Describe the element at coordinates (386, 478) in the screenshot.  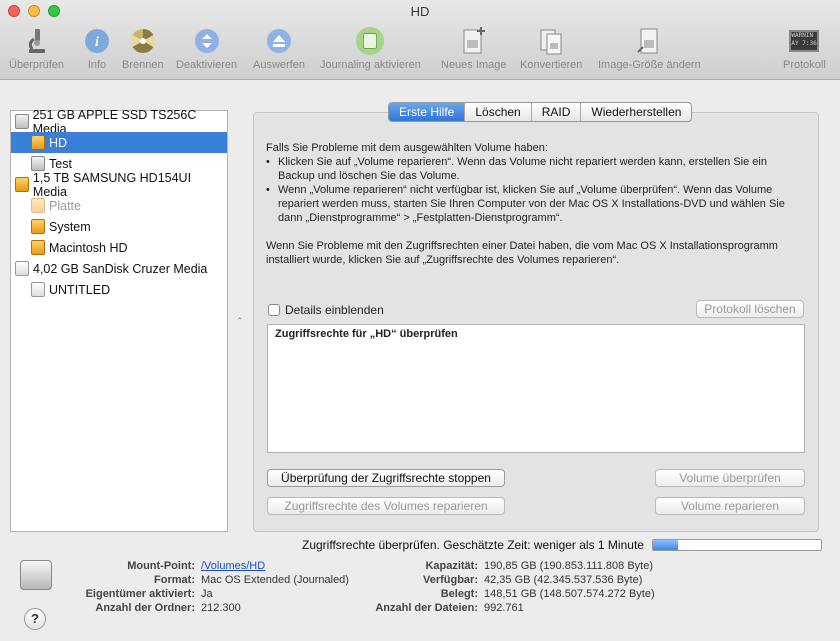
I see `stop-permission-check-button: Überprüfung der Zugriffsrechte stoppen` at that location.